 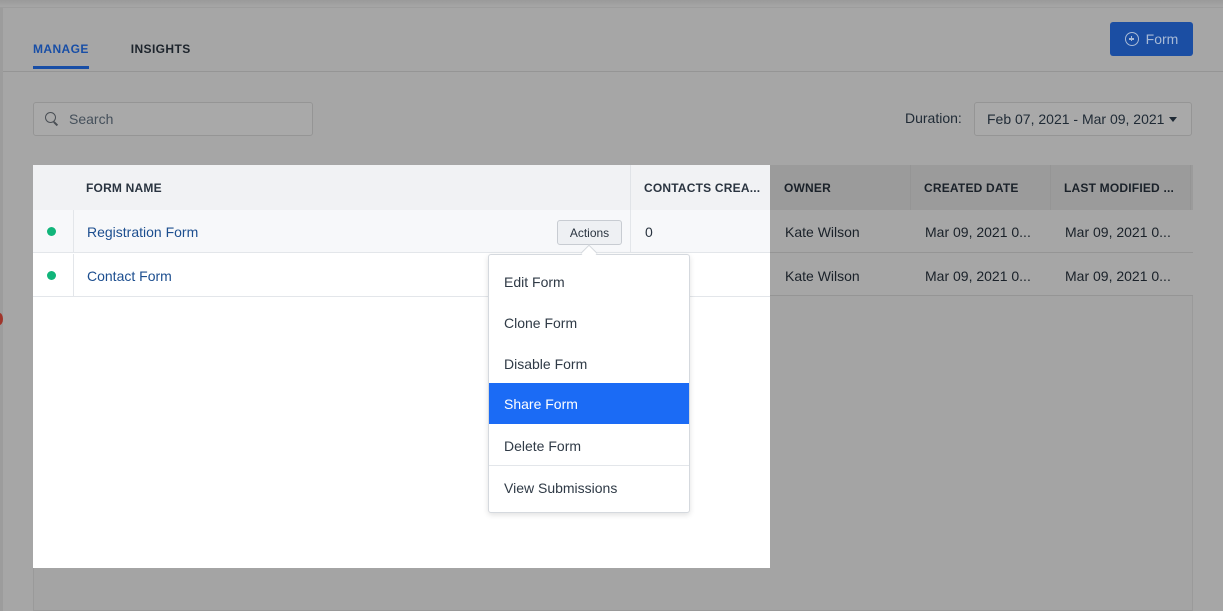 What do you see at coordinates (1162, 39) in the screenshot?
I see `add-form-label: Form` at bounding box center [1162, 39].